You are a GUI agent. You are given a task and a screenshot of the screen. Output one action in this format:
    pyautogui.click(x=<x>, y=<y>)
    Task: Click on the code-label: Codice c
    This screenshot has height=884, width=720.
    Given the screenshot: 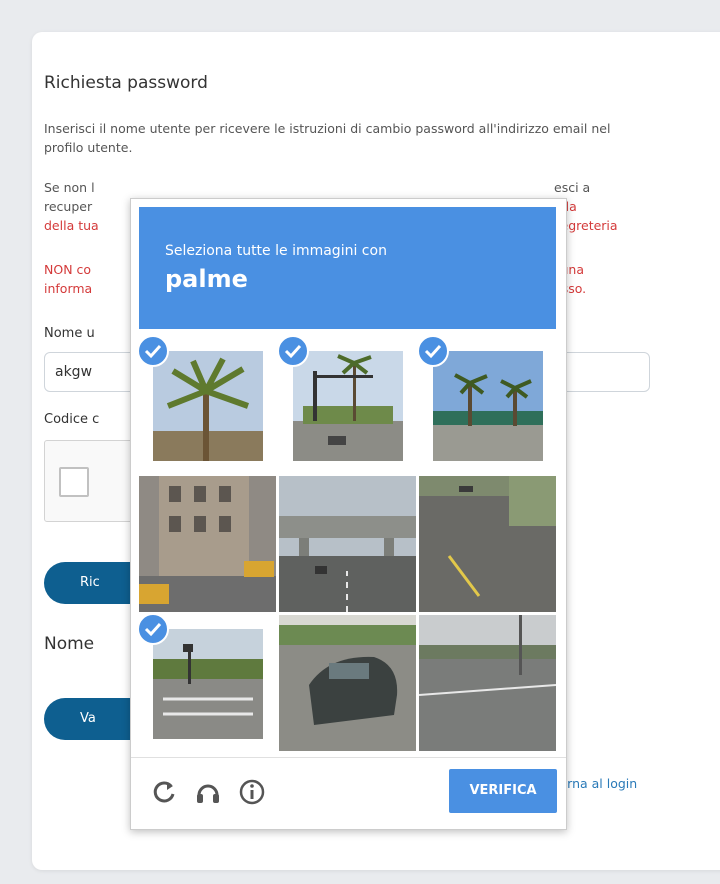 What is the action you would take?
    pyautogui.click(x=72, y=419)
    